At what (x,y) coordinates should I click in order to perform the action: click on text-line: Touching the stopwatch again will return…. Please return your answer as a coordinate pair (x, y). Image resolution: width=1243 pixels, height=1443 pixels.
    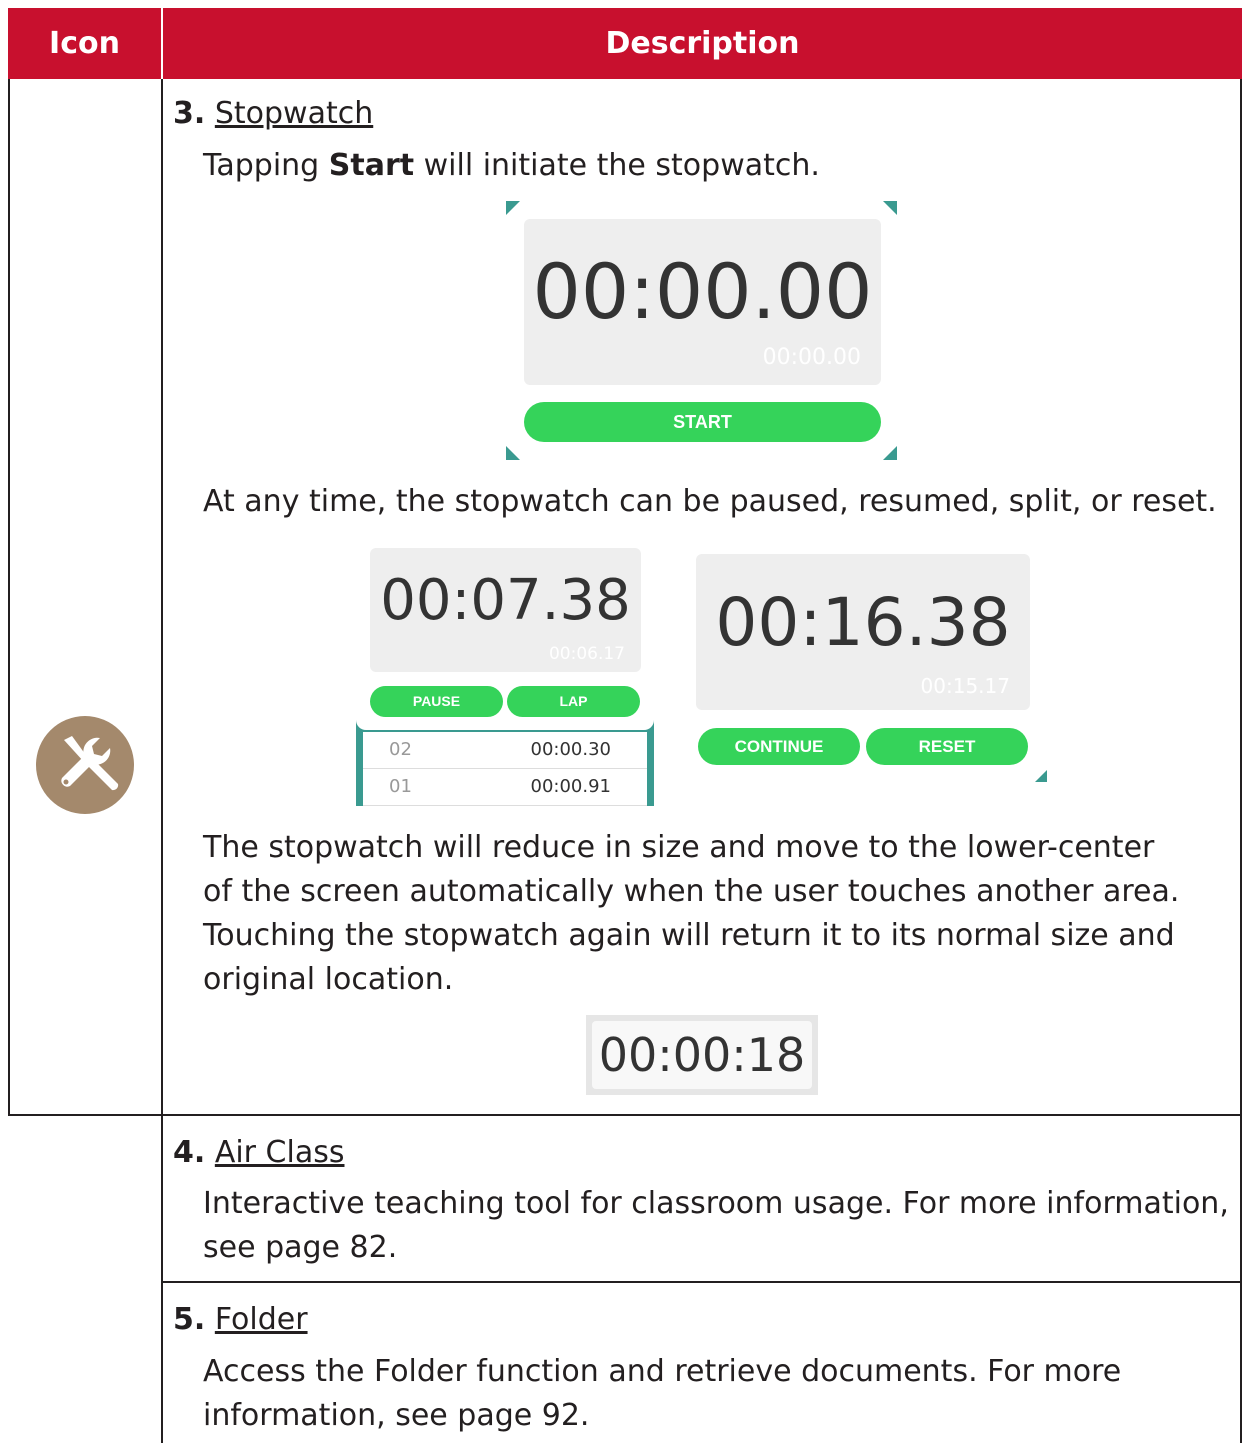
    Looking at the image, I should click on (689, 935).